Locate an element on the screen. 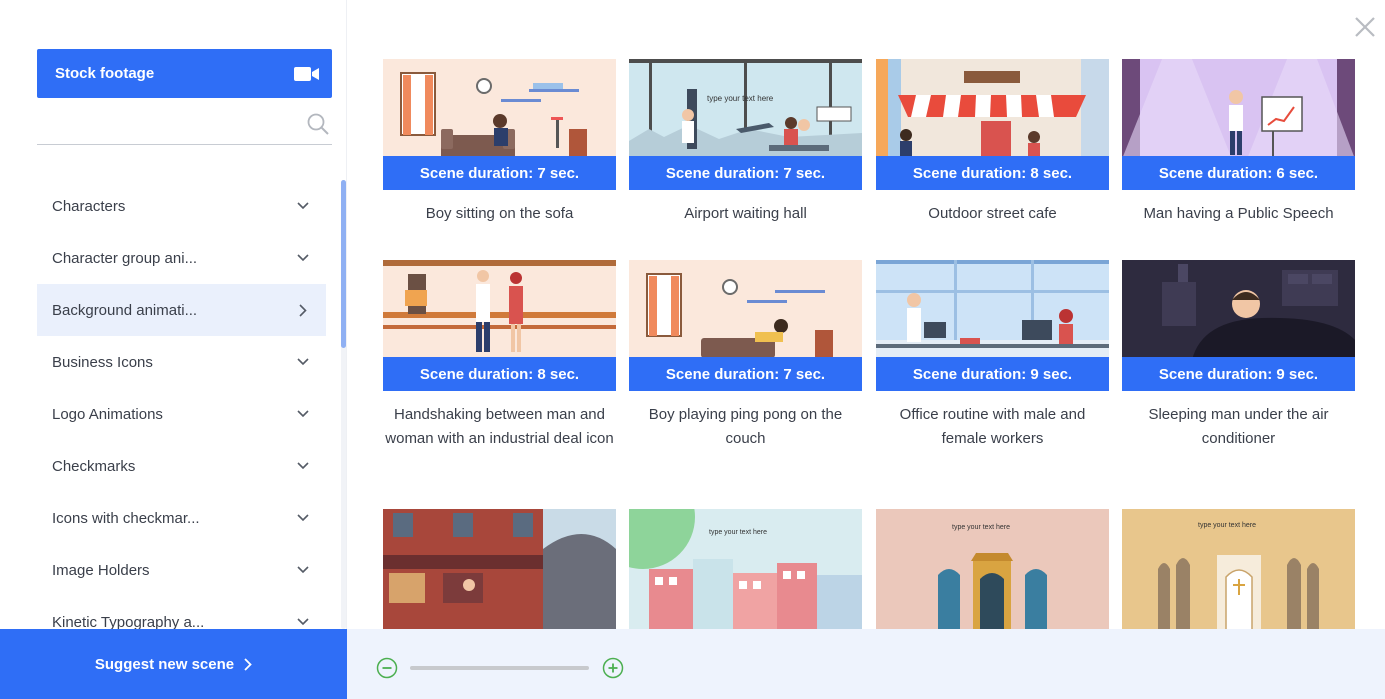 The image size is (1385, 699). scene-duration-badge: Scene duration: 6 sec. is located at coordinates (1238, 173).